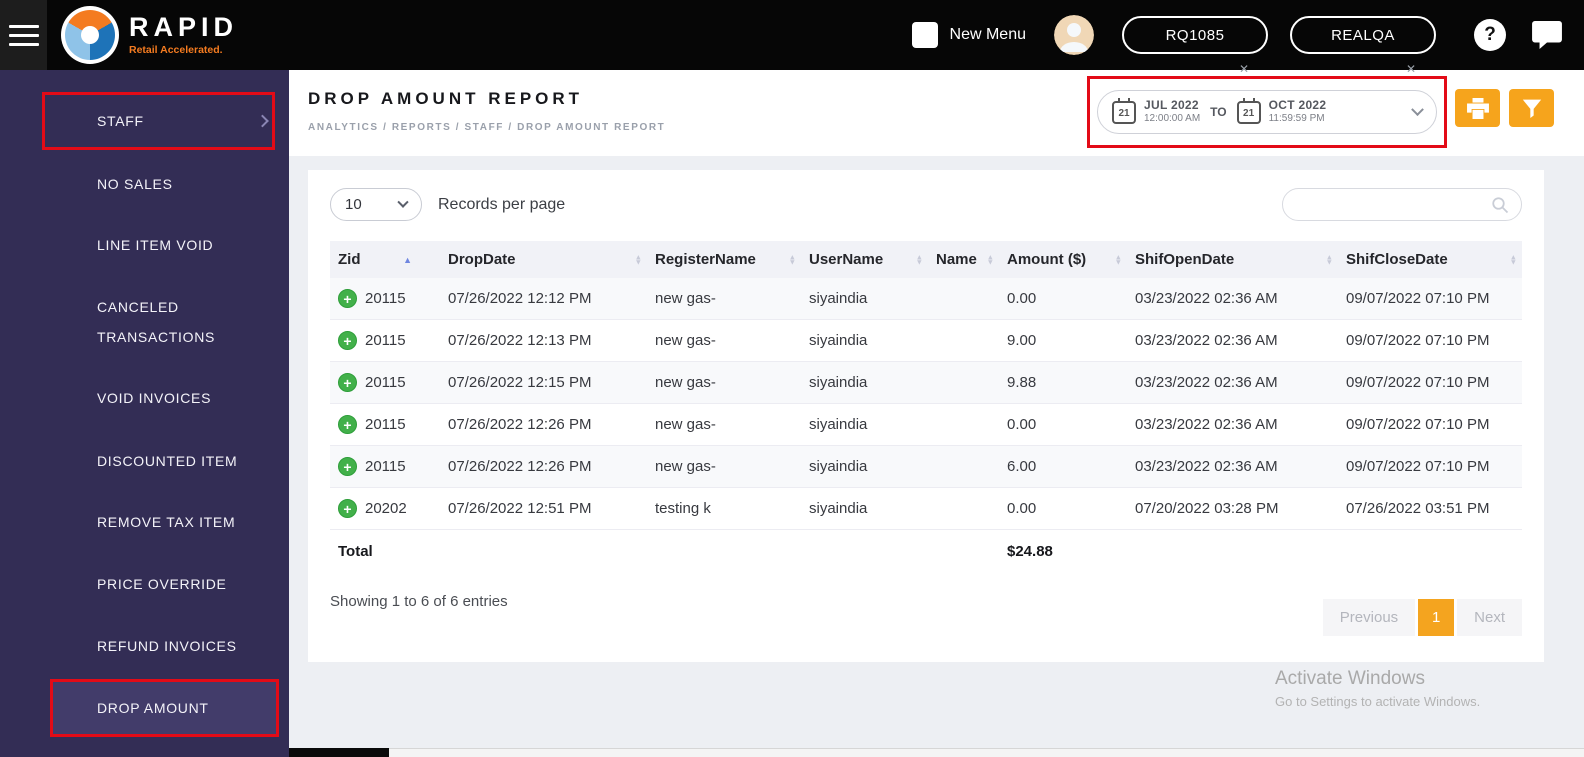 The height and width of the screenshot is (757, 1584). I want to click on sidebar-item-remove-tax-item: REMOVE TAX ITEM, so click(144, 522).